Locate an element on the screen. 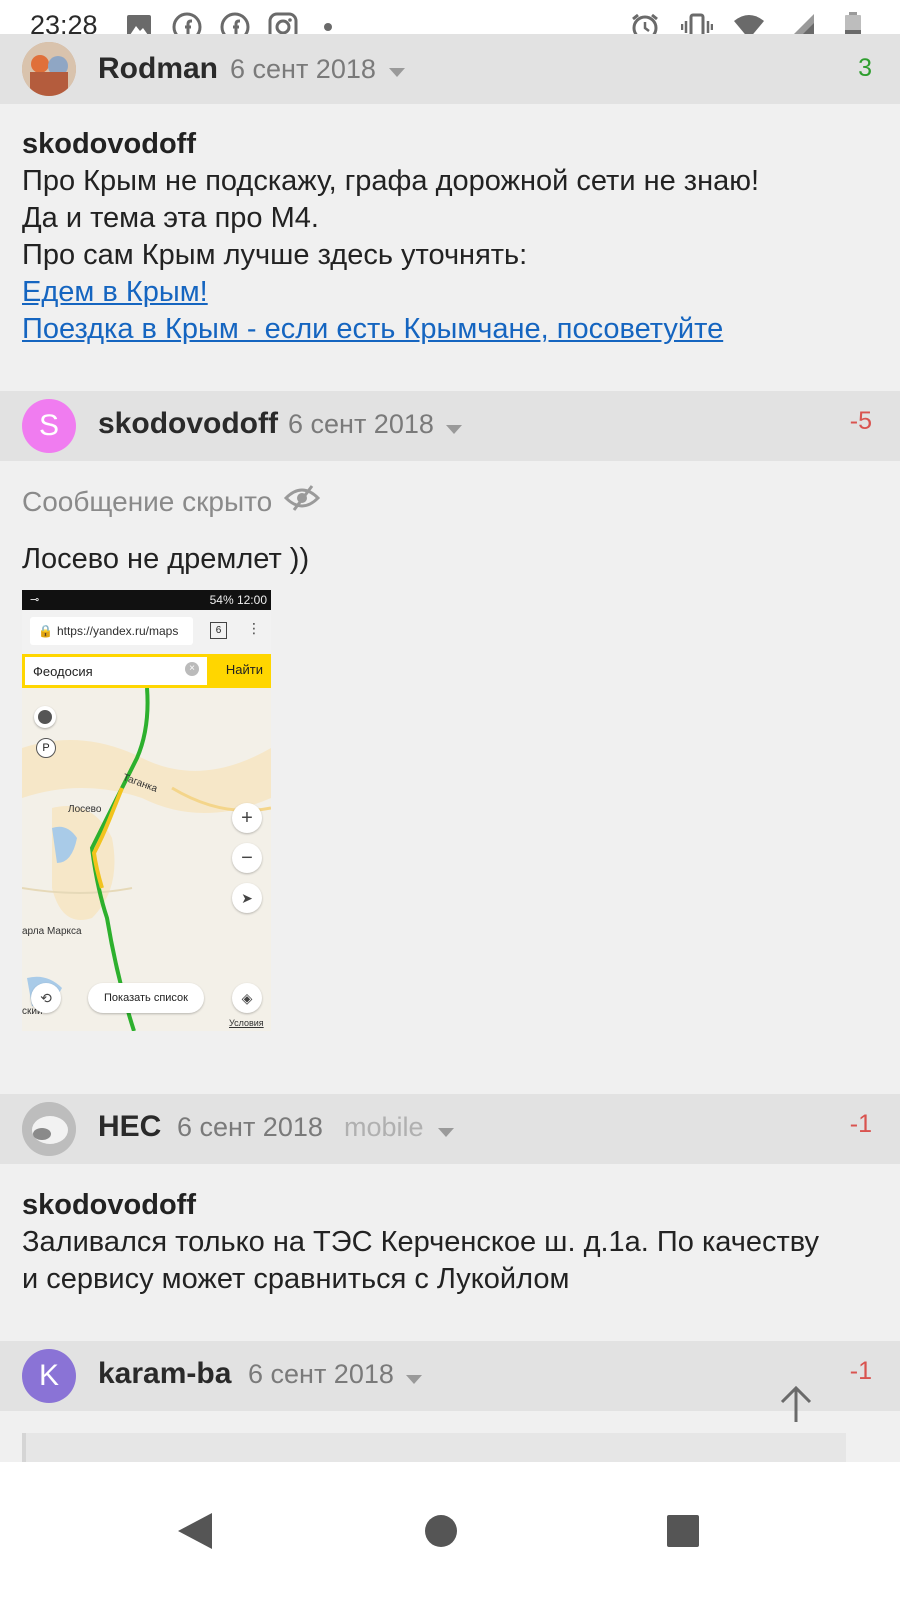  thumb-find-button: Найти is located at coordinates (244, 669).